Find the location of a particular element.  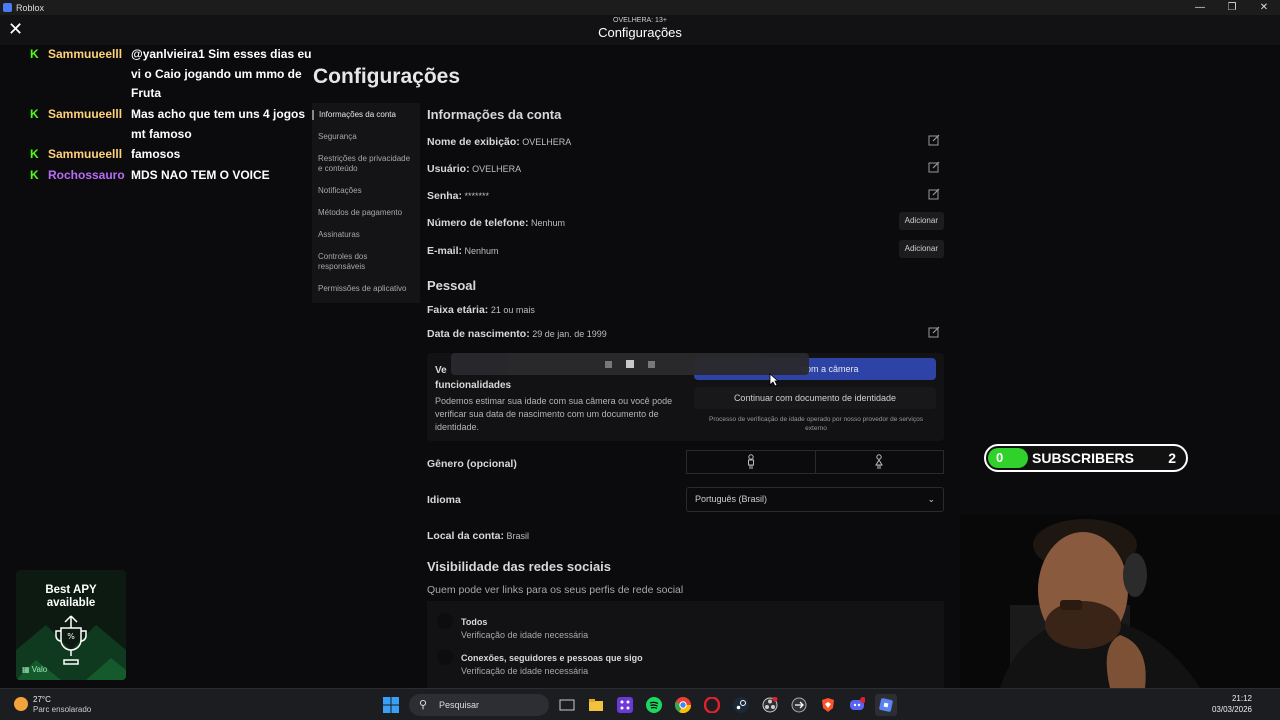

display-name-row: Nome de exibição: OVELHERA is located at coordinates (685, 141).